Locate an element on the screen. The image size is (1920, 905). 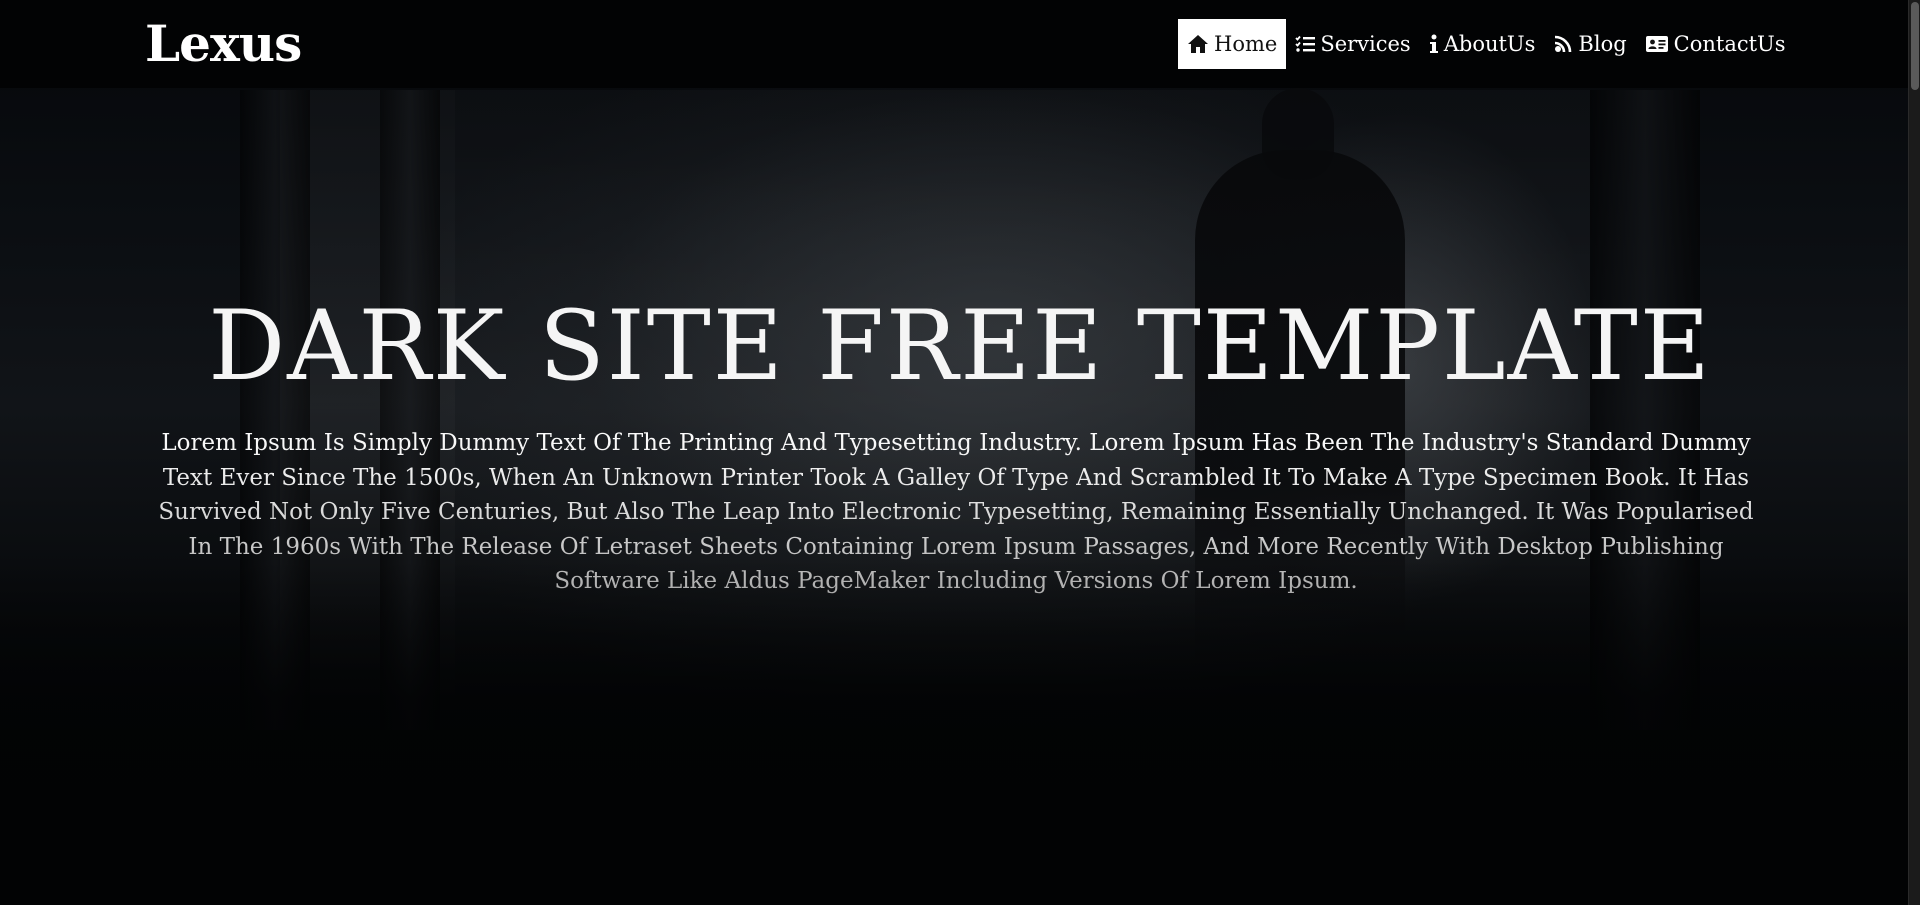
nav-item-services: Services is located at coordinates (1352, 44).